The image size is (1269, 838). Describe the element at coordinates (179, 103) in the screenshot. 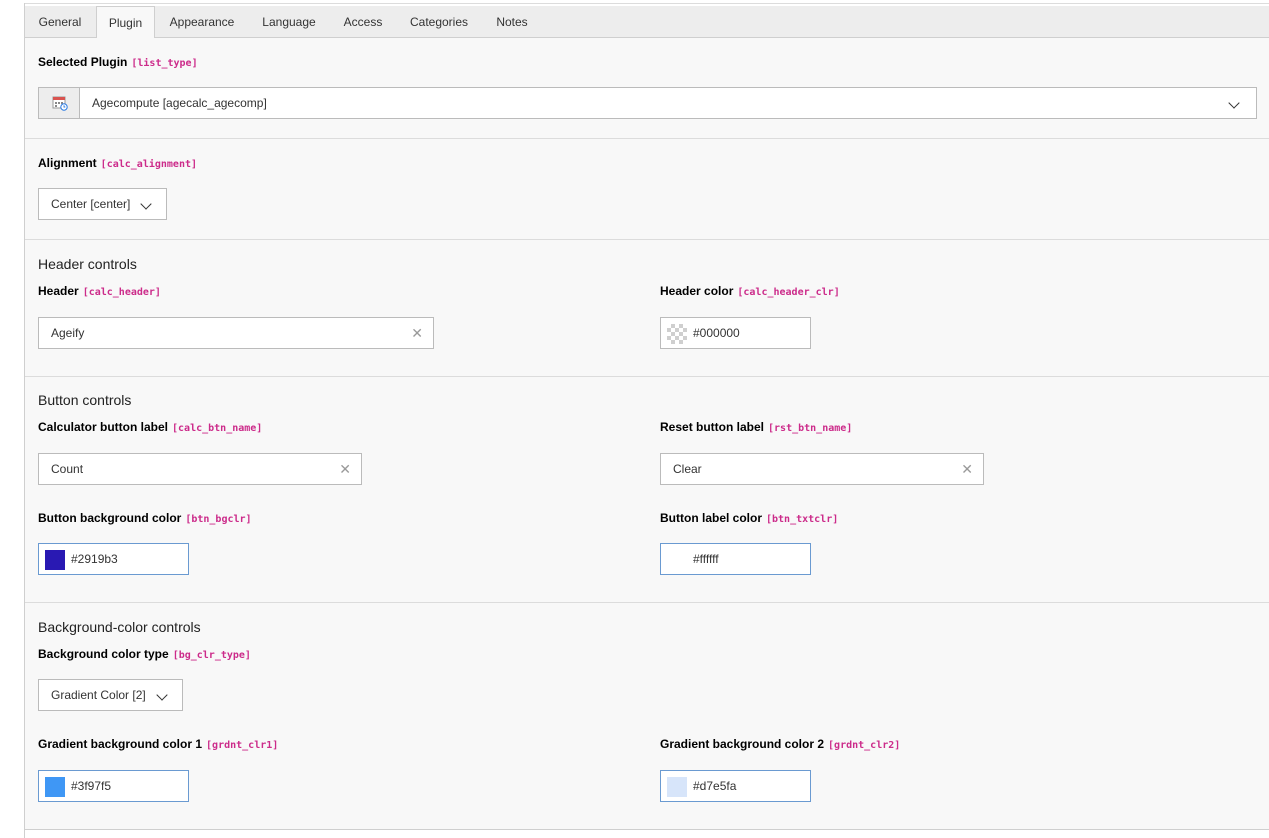

I see `plugin-select-value: Agecompute [agecalc_agecomp]` at that location.